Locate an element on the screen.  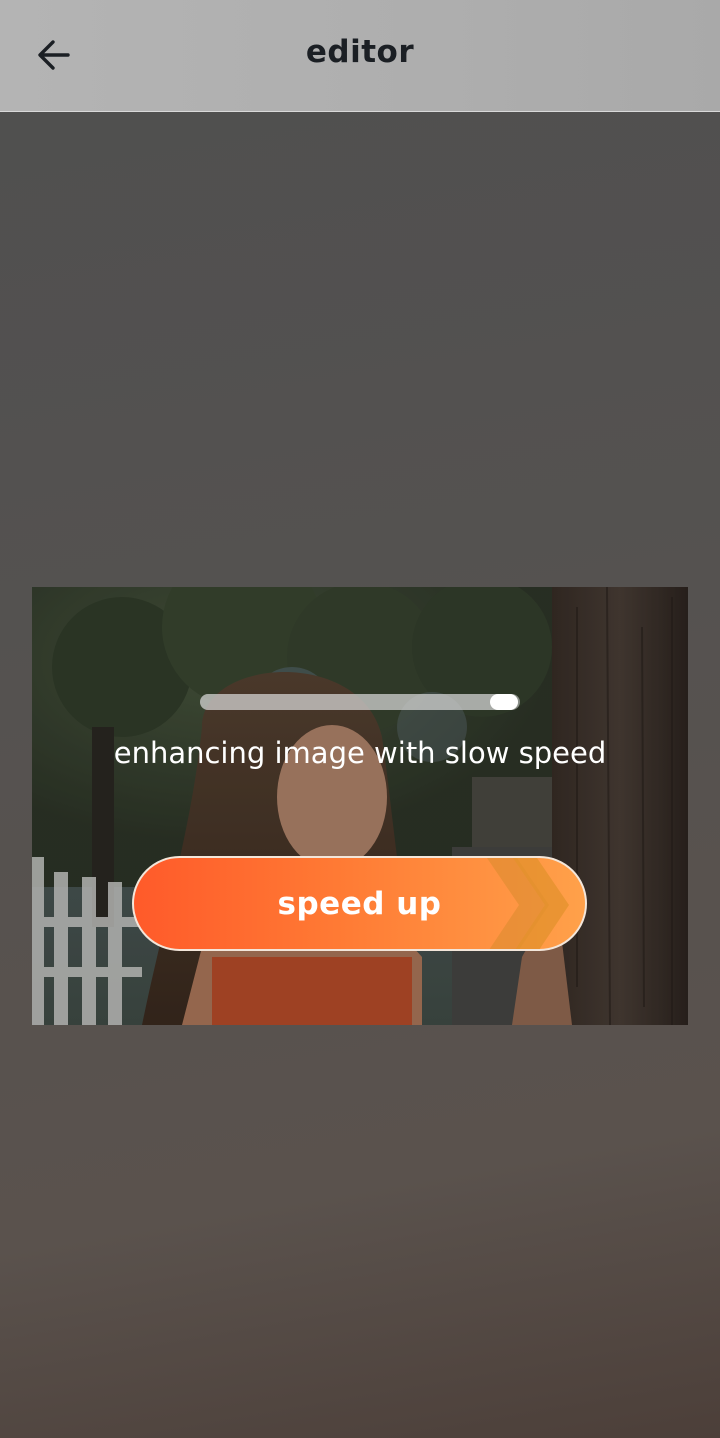
progress-fill is located at coordinates (359, 702).